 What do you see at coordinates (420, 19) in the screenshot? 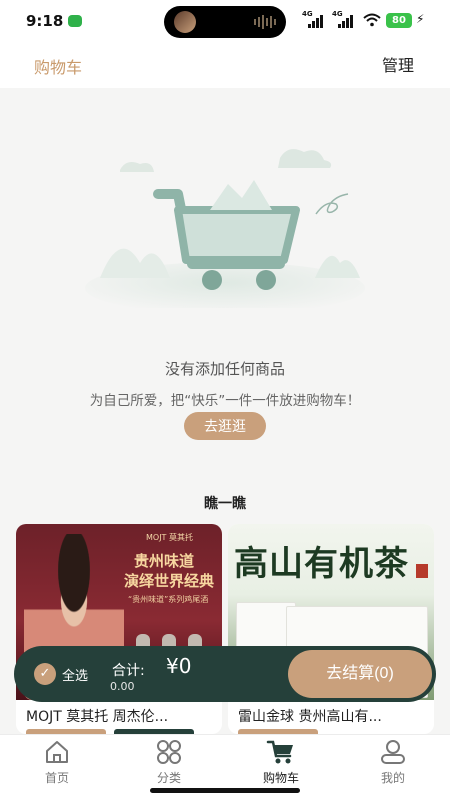
I see `charging-icon: ⚡` at bounding box center [420, 19].